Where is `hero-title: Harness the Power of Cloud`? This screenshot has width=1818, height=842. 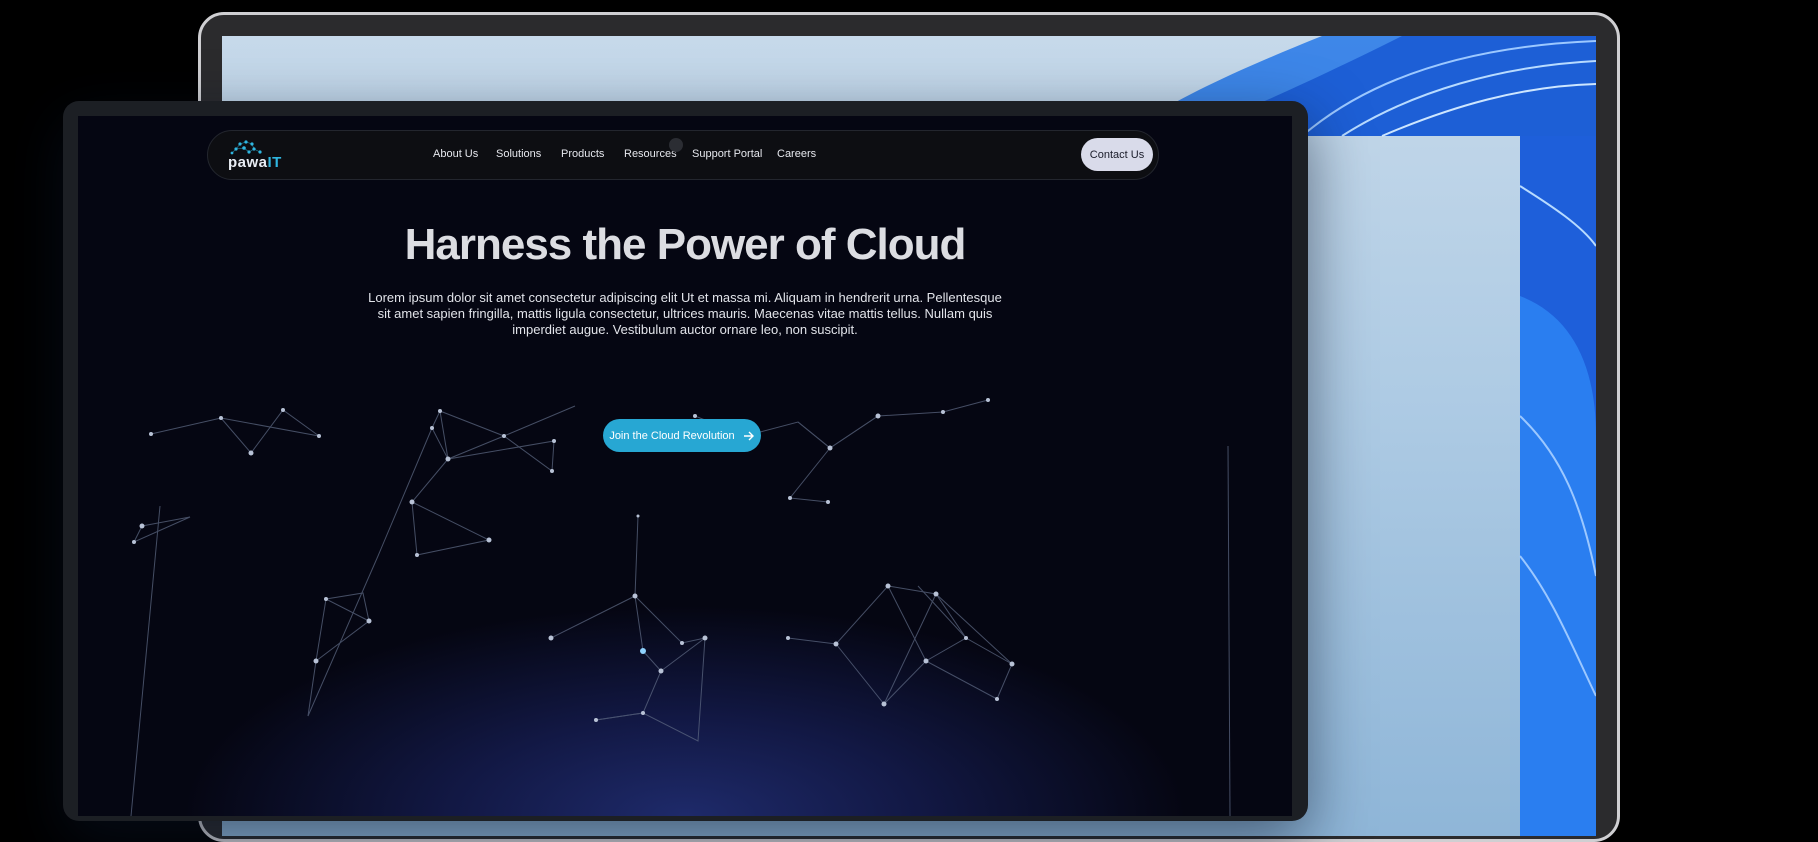
hero-title: Harness the Power of Cloud is located at coordinates (685, 244).